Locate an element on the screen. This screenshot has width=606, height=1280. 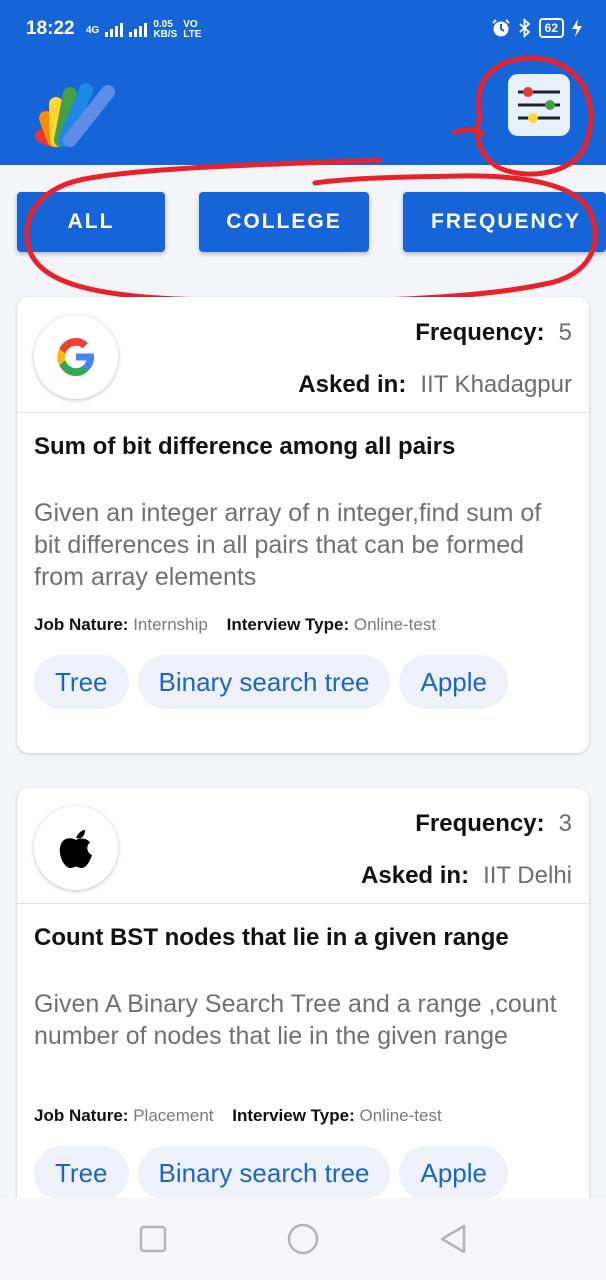
charging-icon is located at coordinates (577, 28).